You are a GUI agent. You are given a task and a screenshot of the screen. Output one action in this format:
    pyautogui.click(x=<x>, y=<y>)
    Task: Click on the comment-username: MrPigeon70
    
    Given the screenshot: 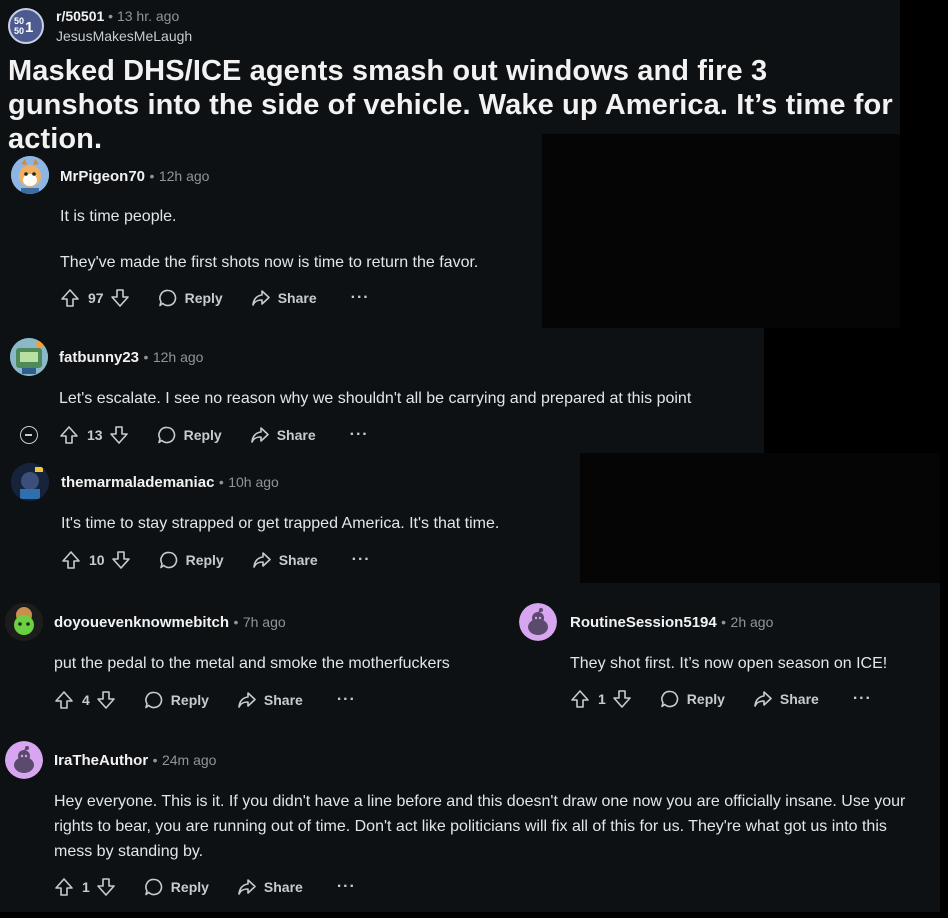 What is the action you would take?
    pyautogui.click(x=102, y=176)
    